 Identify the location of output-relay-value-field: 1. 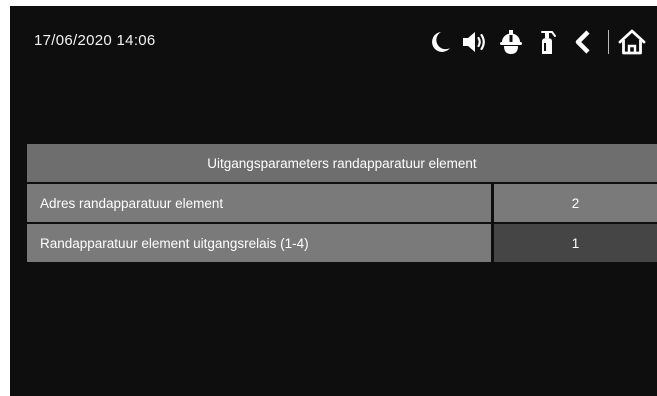
(575, 243).